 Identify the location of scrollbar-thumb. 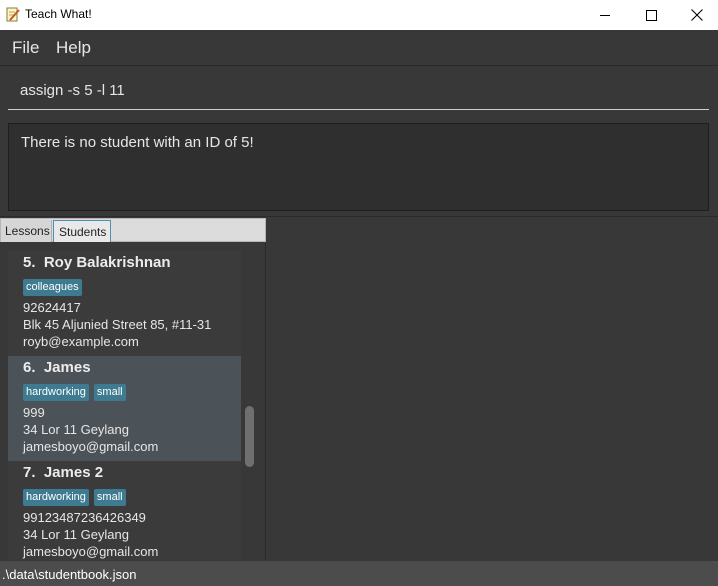
(249, 436).